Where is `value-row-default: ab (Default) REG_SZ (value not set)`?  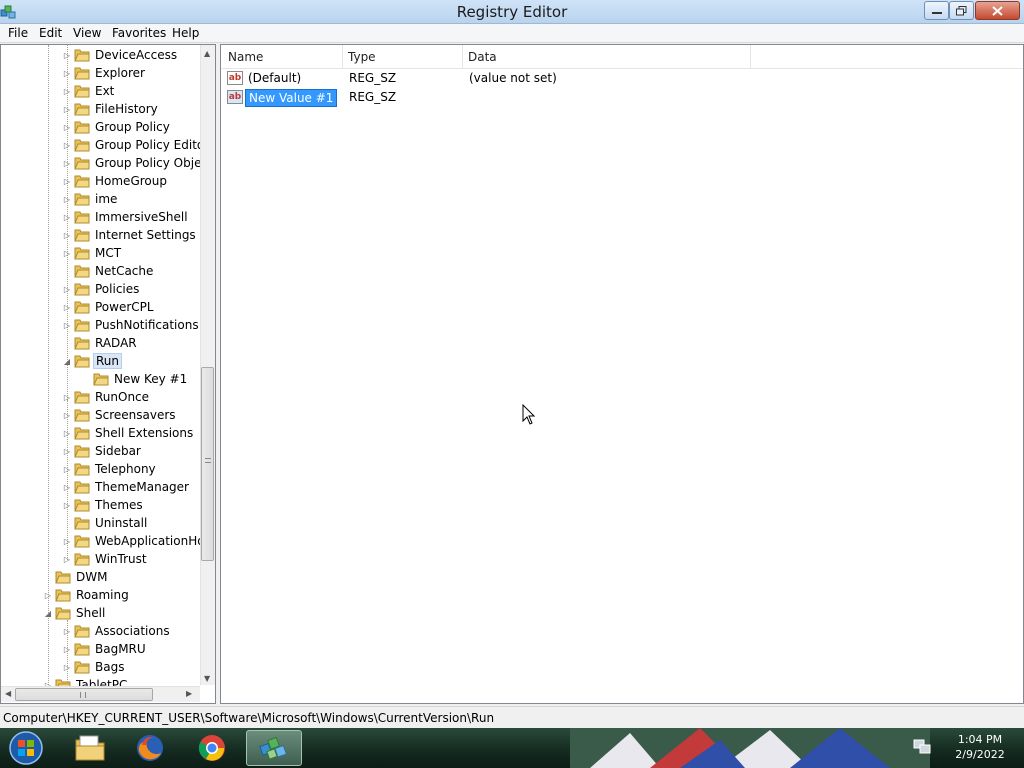 value-row-default: ab (Default) REG_SZ (value not set) is located at coordinates (622, 79).